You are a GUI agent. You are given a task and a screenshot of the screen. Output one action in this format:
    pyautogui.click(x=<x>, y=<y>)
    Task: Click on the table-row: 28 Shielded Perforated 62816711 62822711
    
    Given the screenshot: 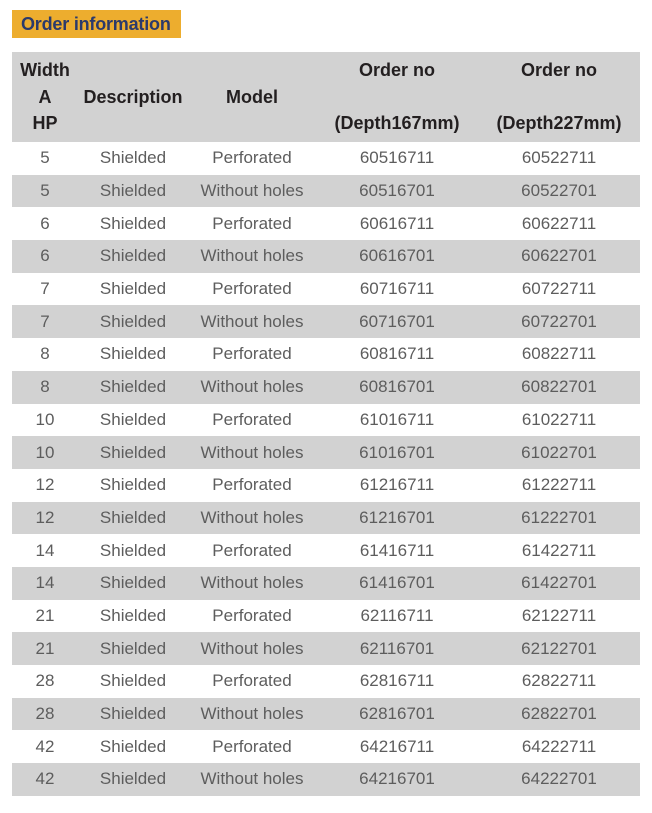 What is the action you would take?
    pyautogui.click(x=326, y=681)
    